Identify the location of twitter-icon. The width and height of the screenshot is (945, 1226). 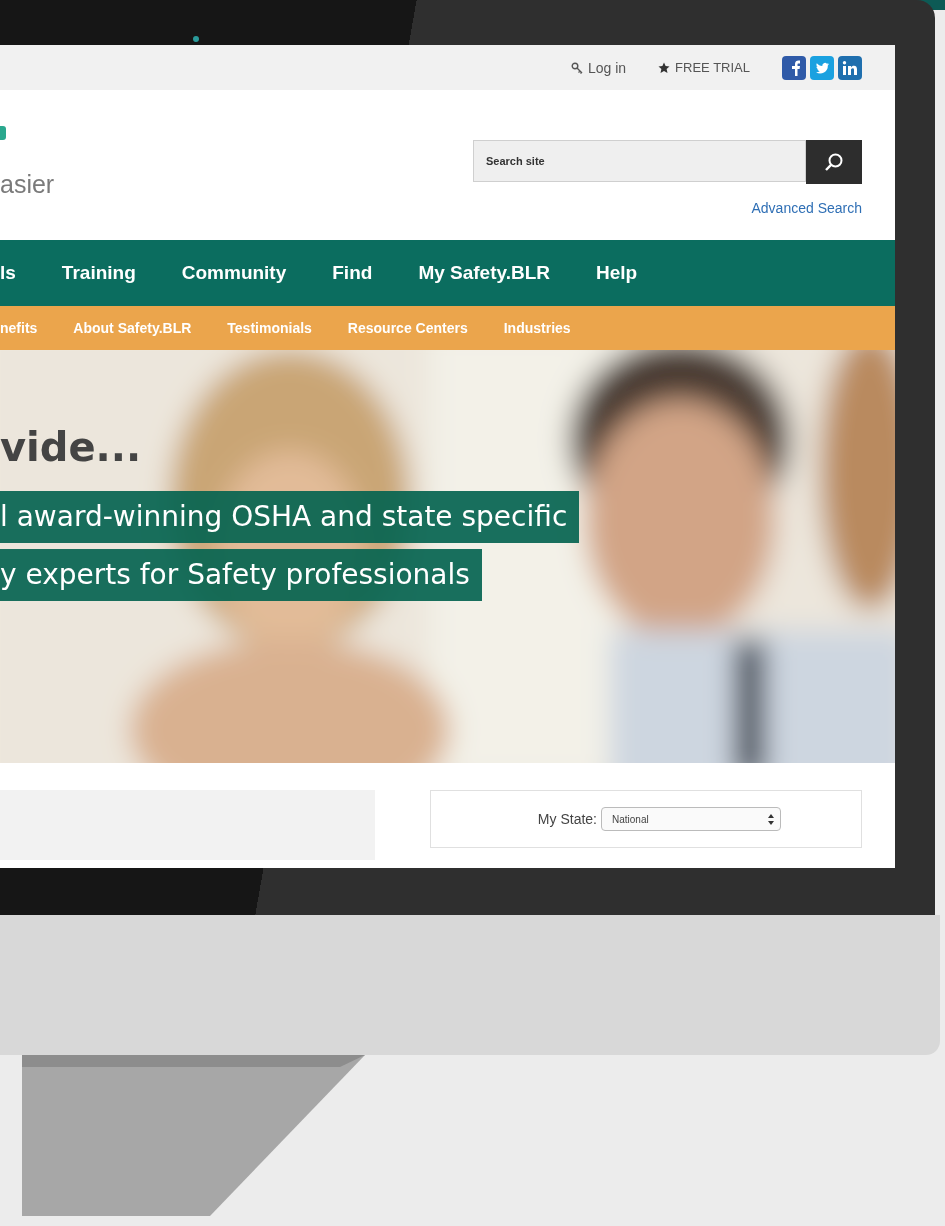
(822, 67).